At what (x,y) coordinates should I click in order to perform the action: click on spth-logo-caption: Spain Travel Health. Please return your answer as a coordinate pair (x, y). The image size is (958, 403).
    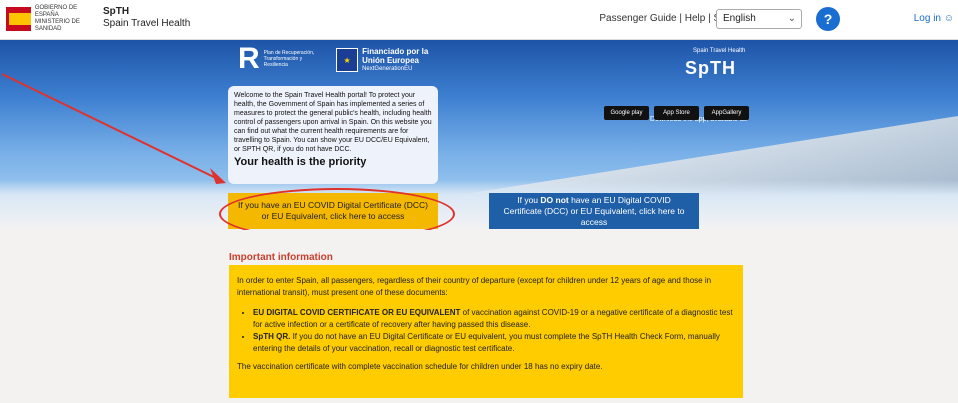
    Looking at the image, I should click on (719, 51).